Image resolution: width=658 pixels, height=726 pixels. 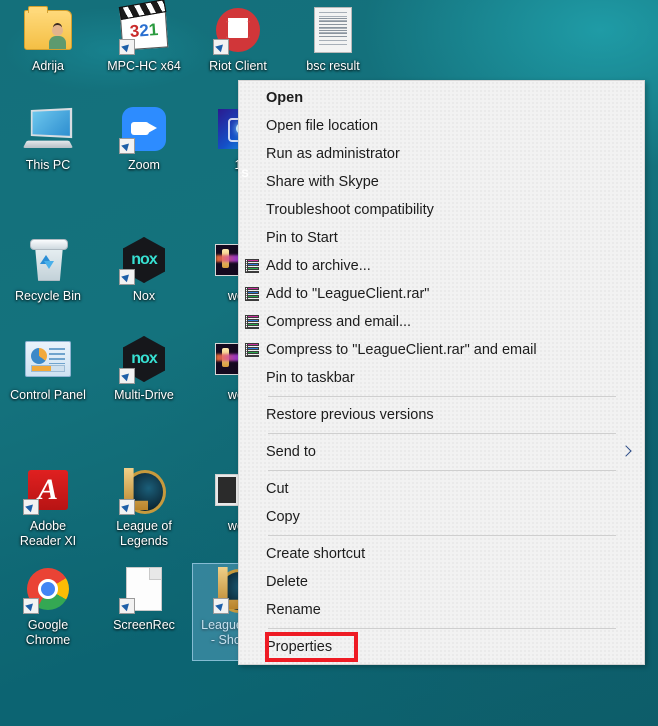 What do you see at coordinates (299, 647) in the screenshot?
I see `menu-item-label: Properties` at bounding box center [299, 647].